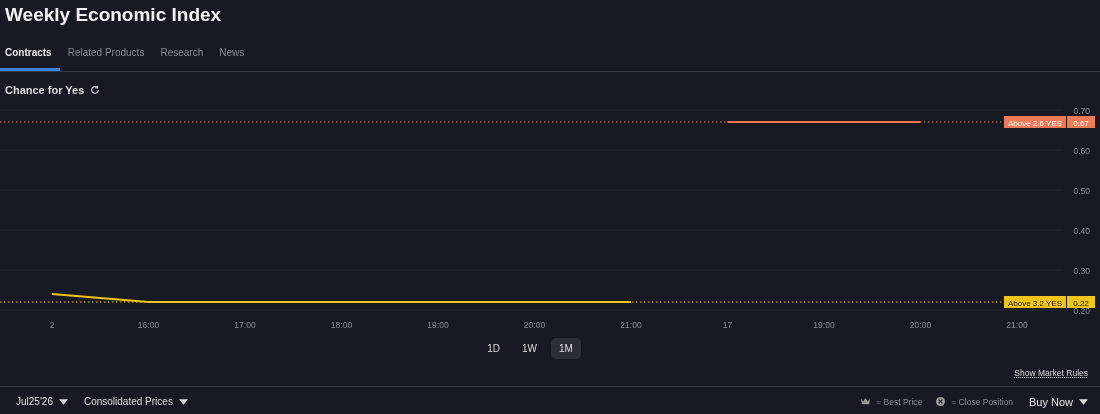 The width and height of the screenshot is (1100, 414). I want to click on ref-line-label: 0.67, so click(1081, 123).